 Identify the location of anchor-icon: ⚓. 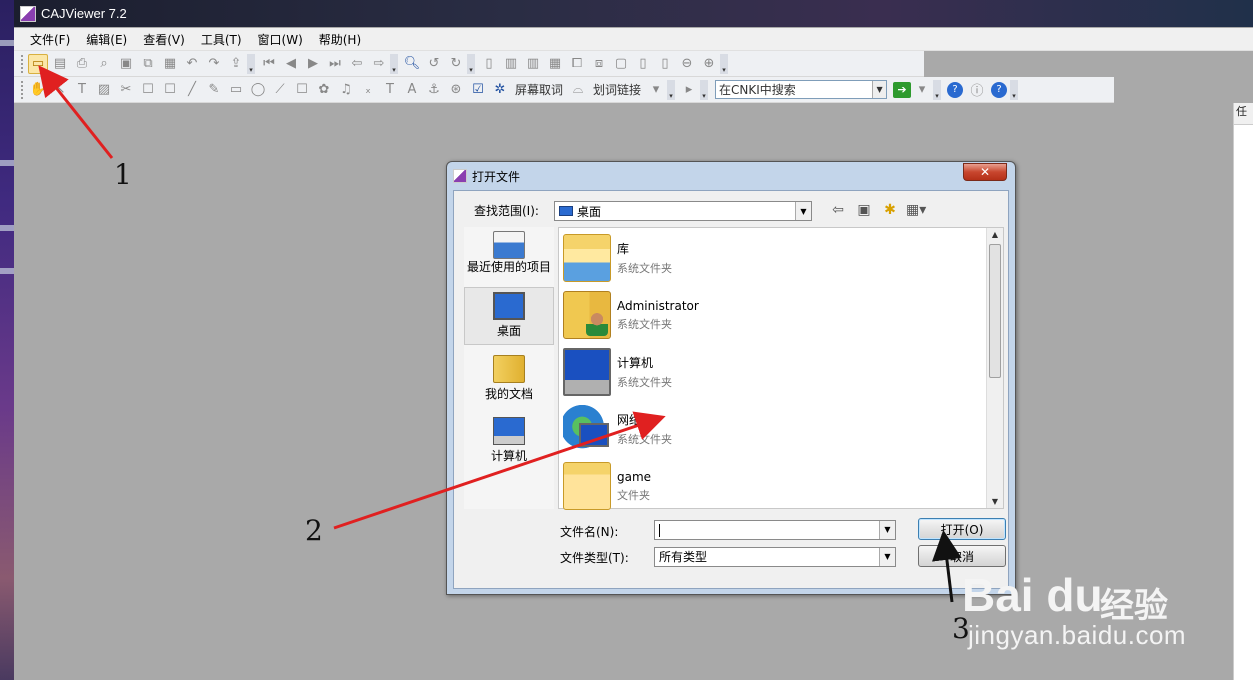
(434, 90).